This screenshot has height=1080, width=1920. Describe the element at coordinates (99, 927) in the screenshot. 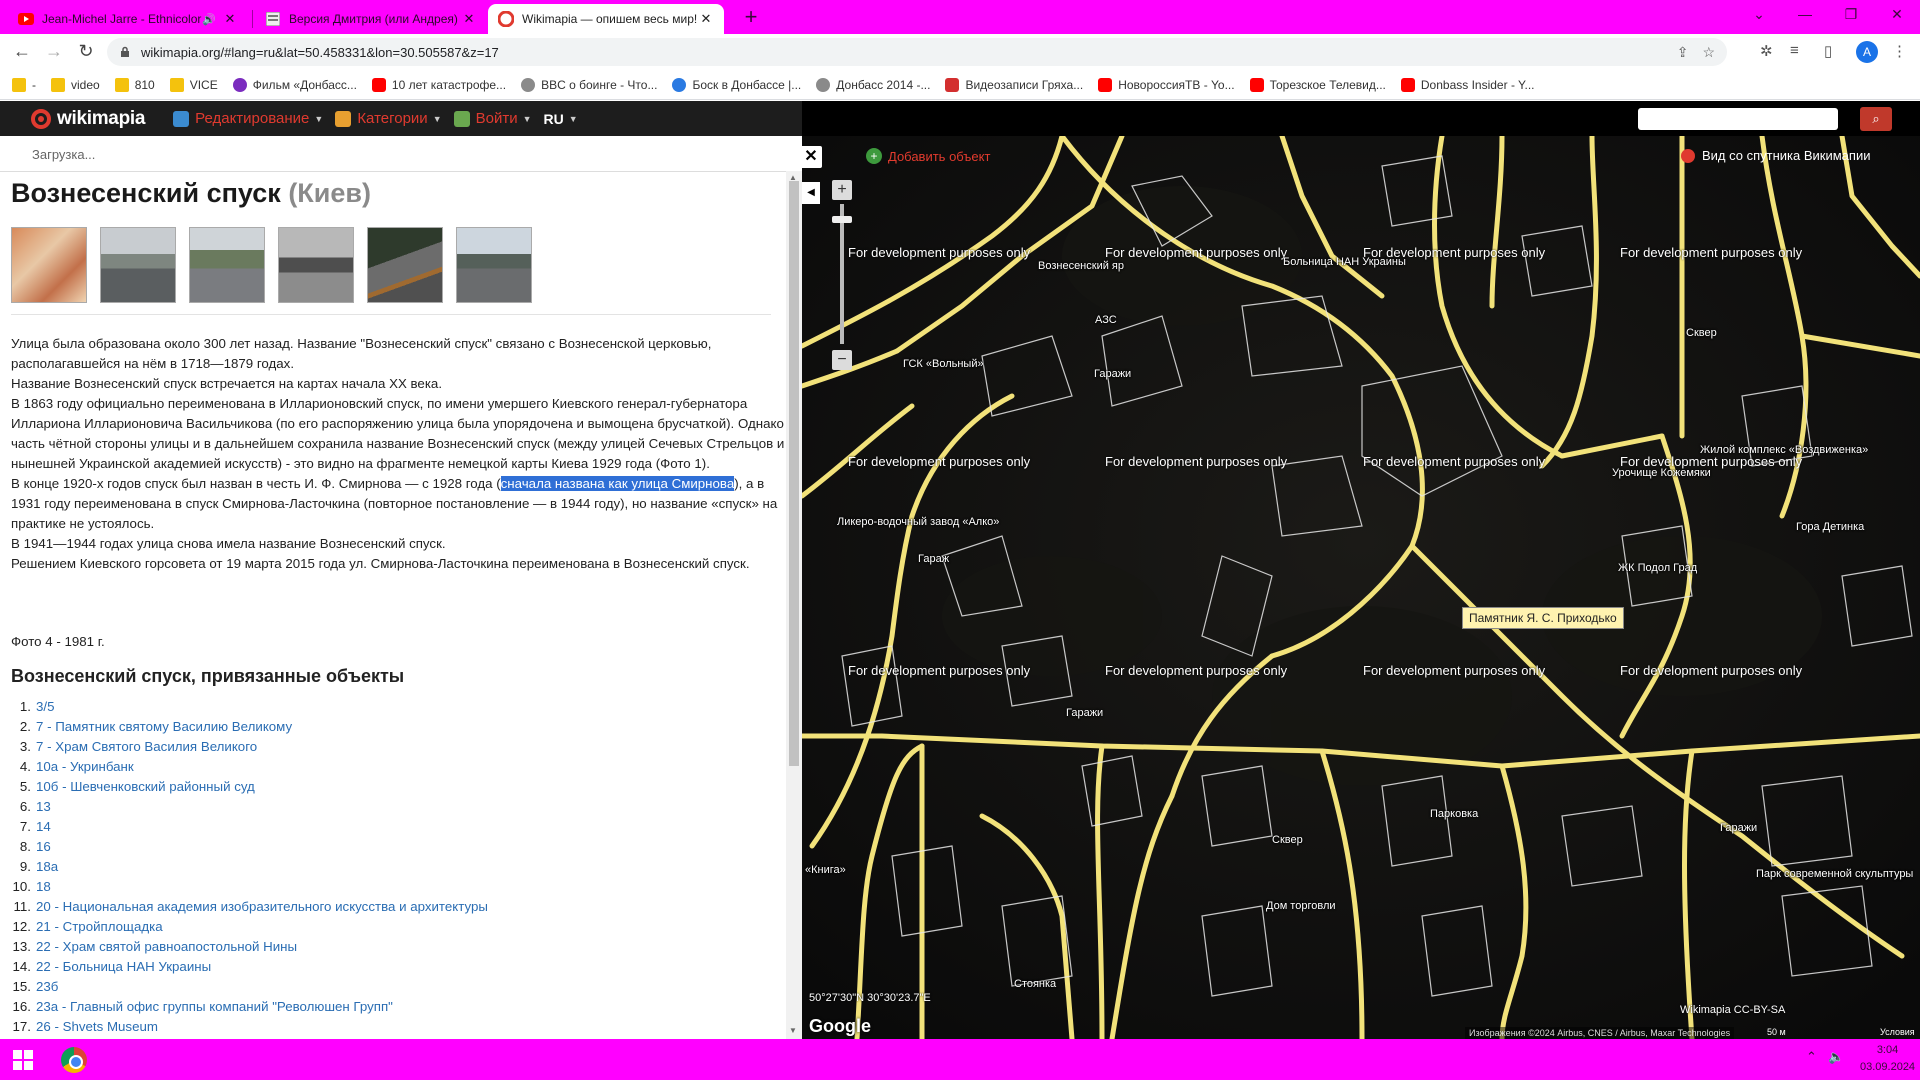

I see `linked-object-link: 21 - Стройплощадка` at that location.